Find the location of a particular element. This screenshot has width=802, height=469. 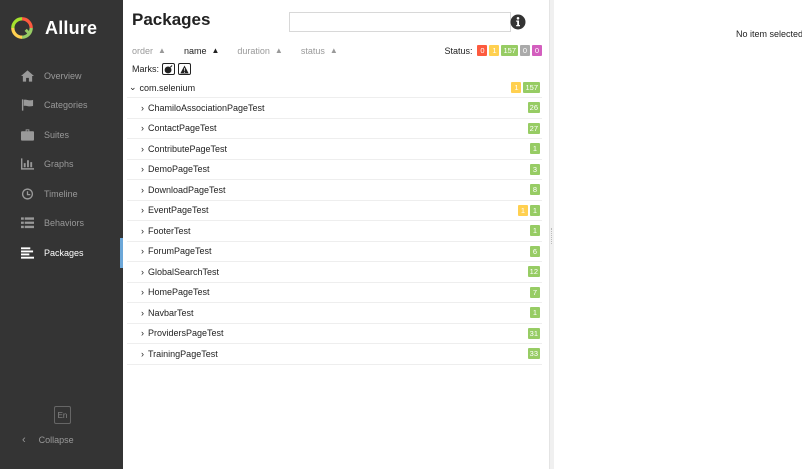

marks-label: Marks: is located at coordinates (145, 69).